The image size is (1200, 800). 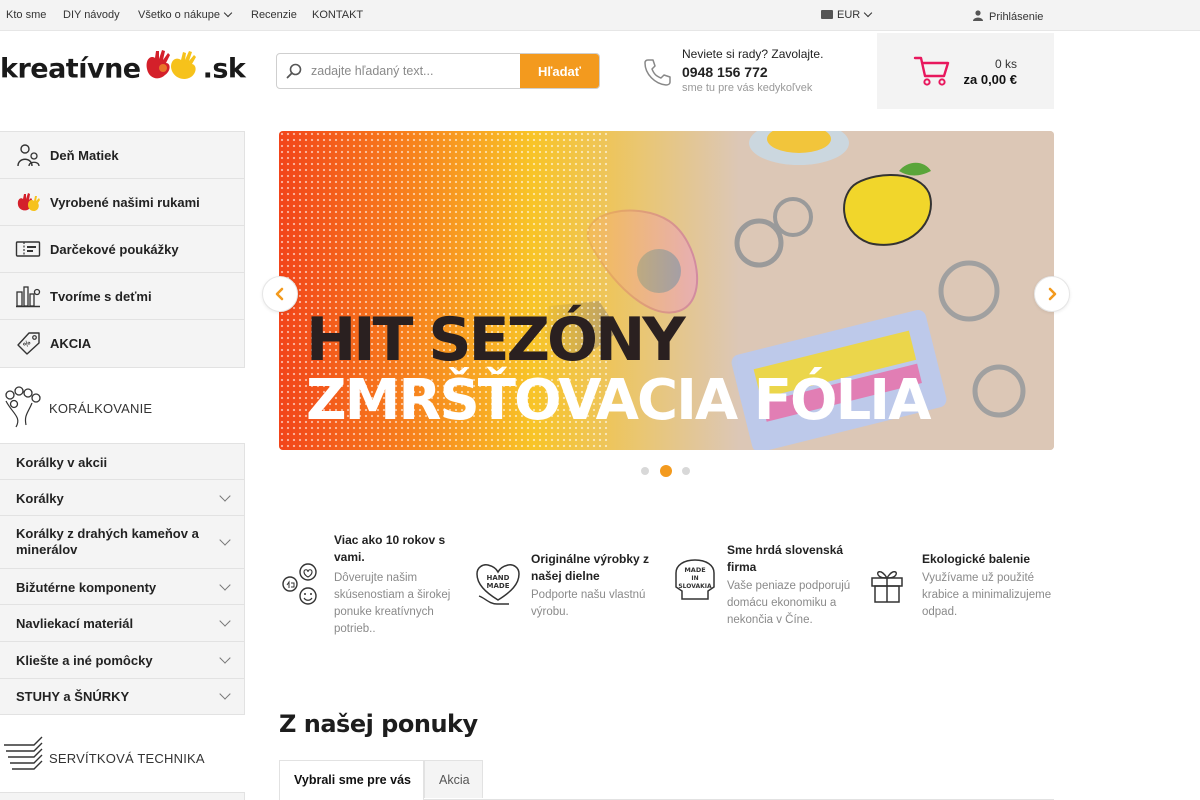 I want to click on sidebar-item-kids-crafts: Tvoríme s deťmi, so click(x=122, y=296).